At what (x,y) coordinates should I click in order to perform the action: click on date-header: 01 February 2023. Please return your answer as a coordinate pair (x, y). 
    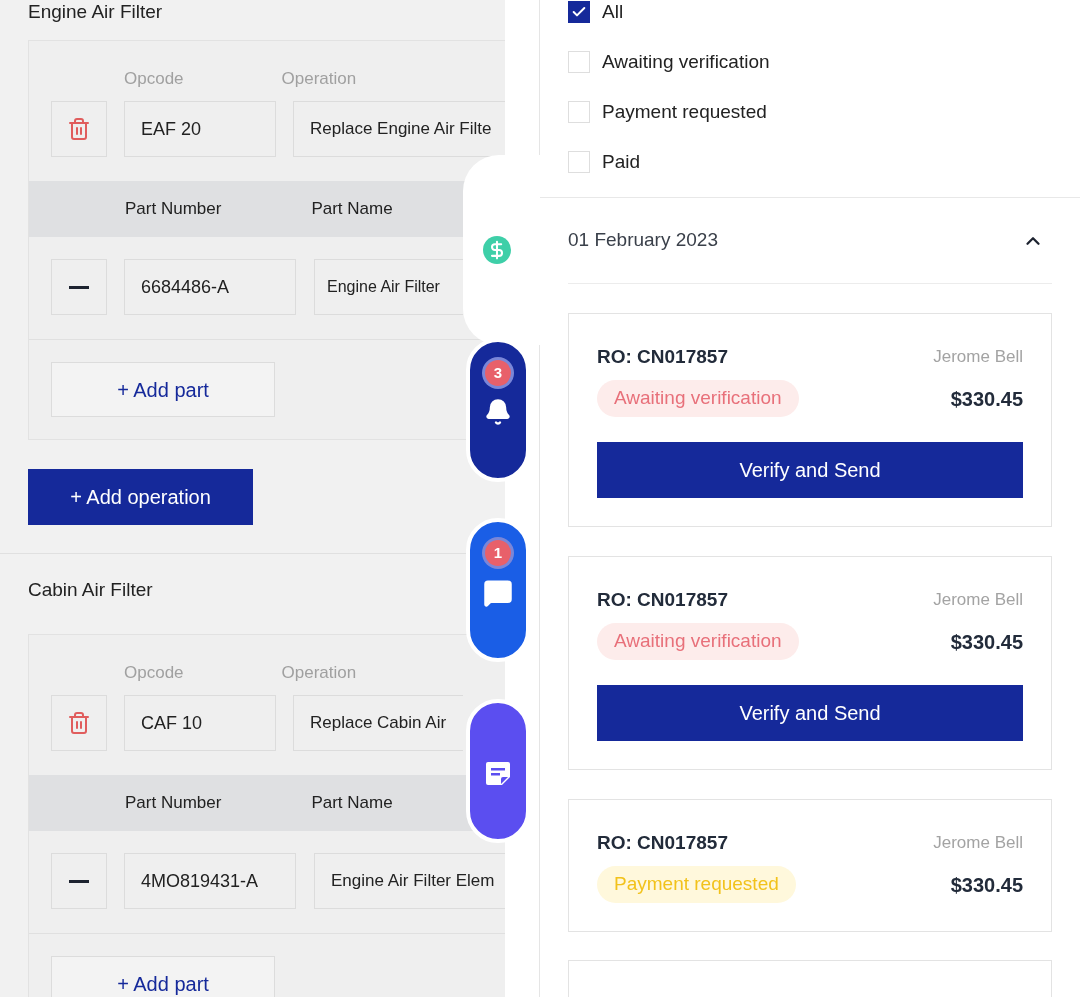
    Looking at the image, I should click on (643, 240).